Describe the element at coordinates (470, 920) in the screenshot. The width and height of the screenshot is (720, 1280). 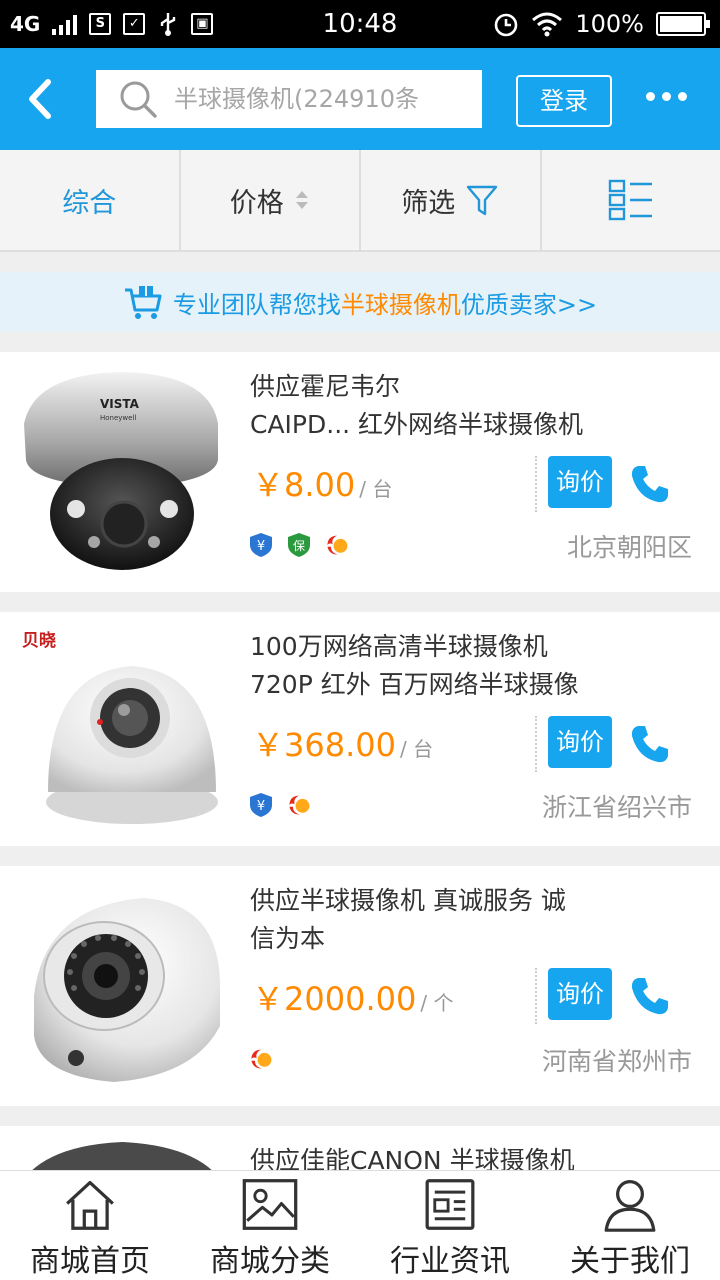
I see `product-title: 供应半球摄像机 真诚服务 诚 信为本` at that location.